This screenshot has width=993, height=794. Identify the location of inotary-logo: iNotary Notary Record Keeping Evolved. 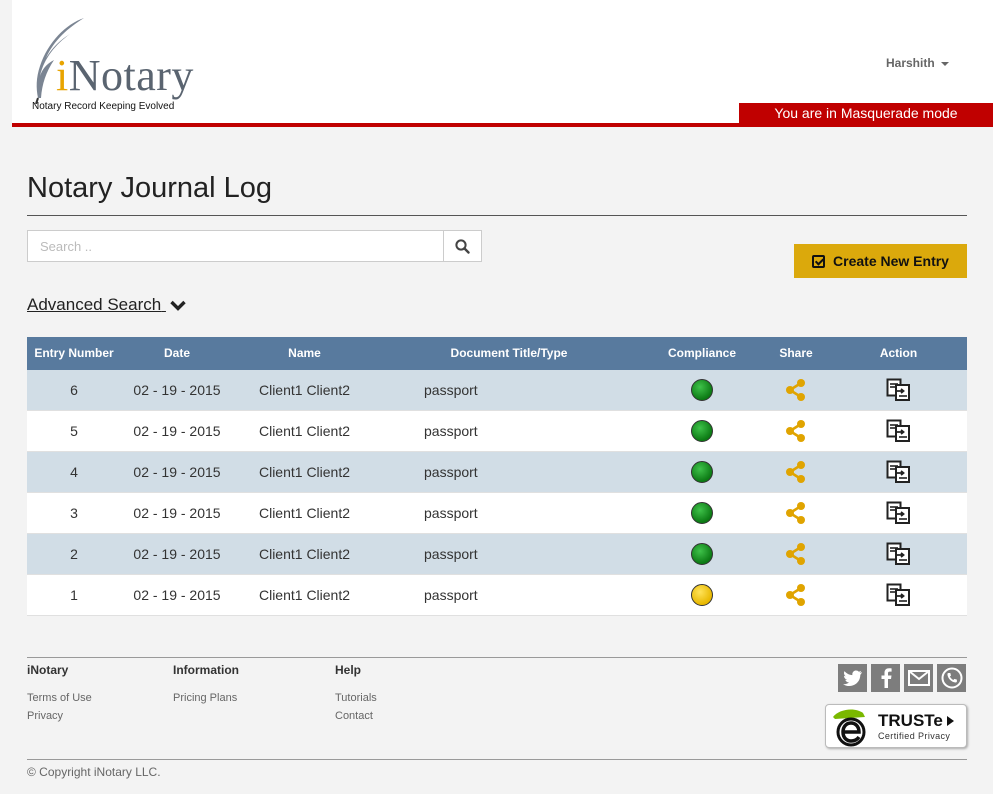
(126, 64).